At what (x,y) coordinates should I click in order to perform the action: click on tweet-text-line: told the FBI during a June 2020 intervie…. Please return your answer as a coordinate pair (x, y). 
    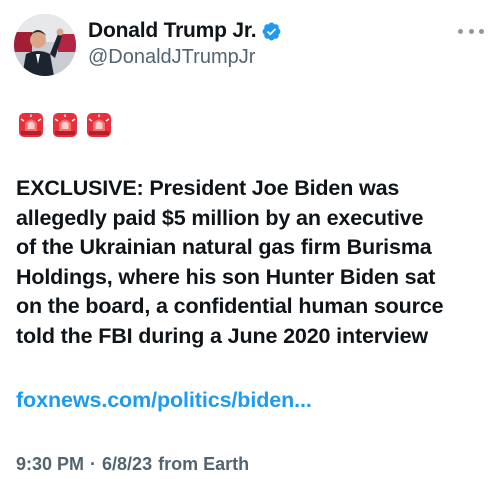
    Looking at the image, I should click on (222, 335).